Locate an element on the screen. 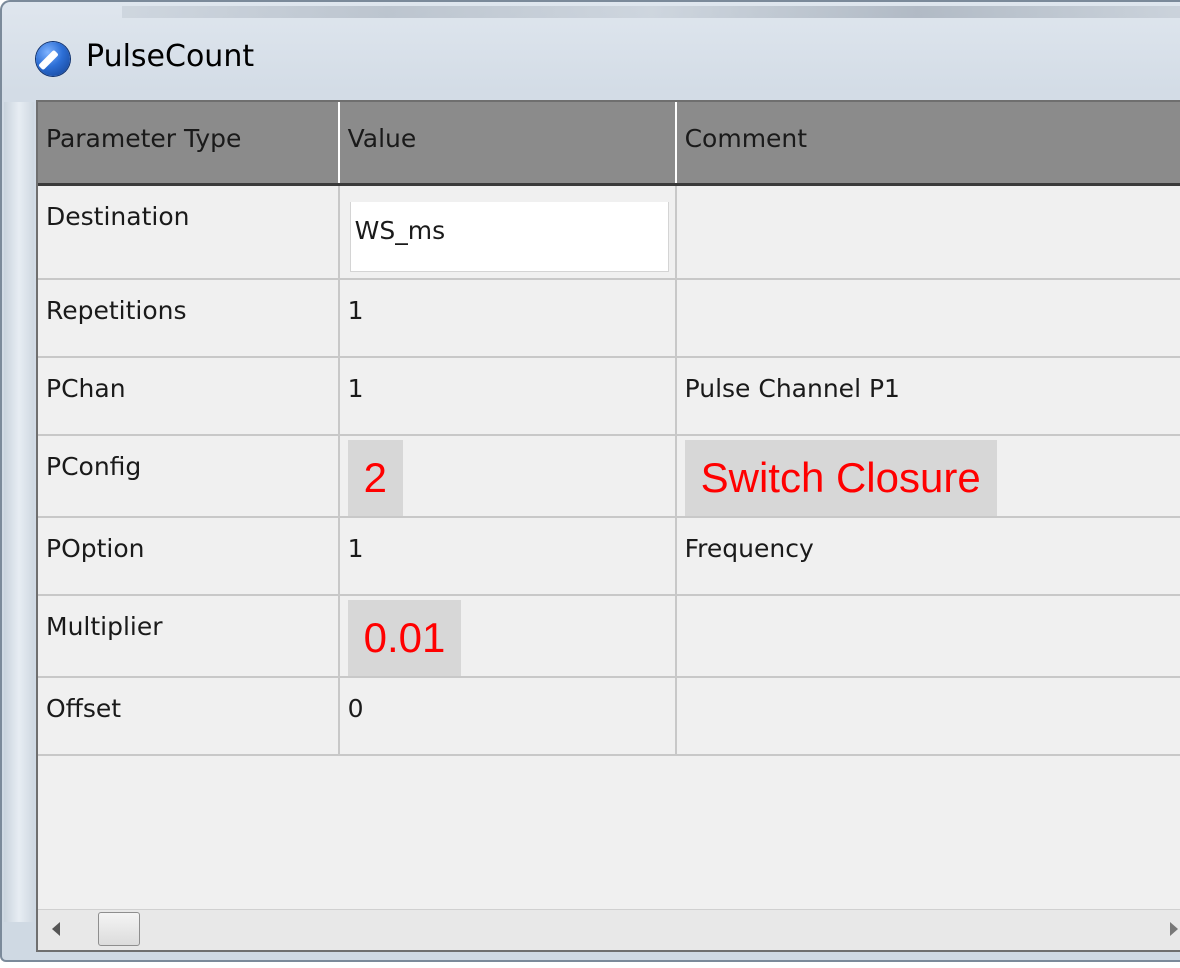 The width and height of the screenshot is (1180, 968). cell-value-editing: WS_ms is located at coordinates (507, 232).